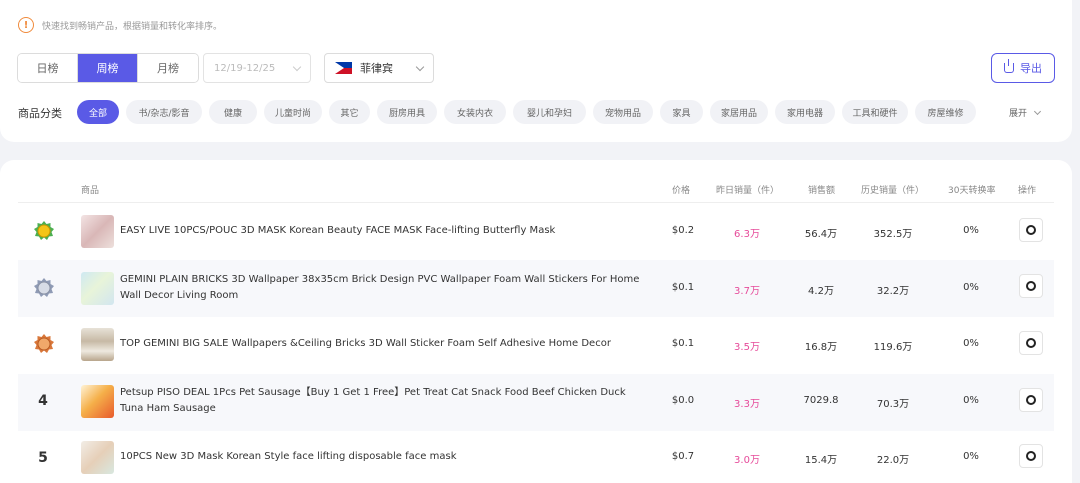 This screenshot has height=483, width=1080. I want to click on total-sales-cell: 22.0万, so click(893, 460).